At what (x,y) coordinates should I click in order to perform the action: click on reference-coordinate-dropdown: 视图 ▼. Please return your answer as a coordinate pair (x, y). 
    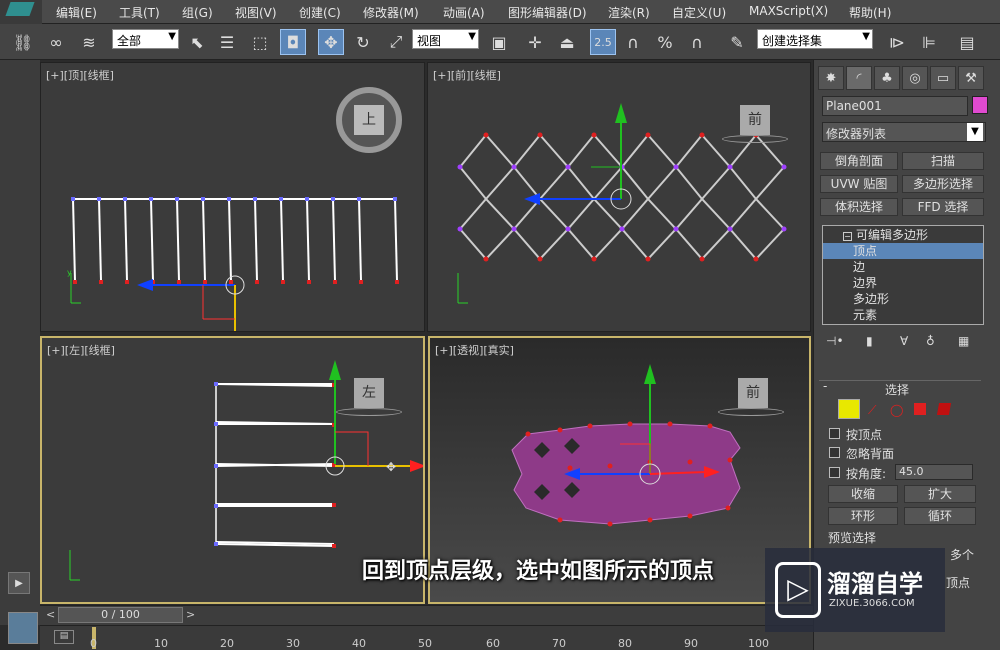
    Looking at the image, I should click on (445, 39).